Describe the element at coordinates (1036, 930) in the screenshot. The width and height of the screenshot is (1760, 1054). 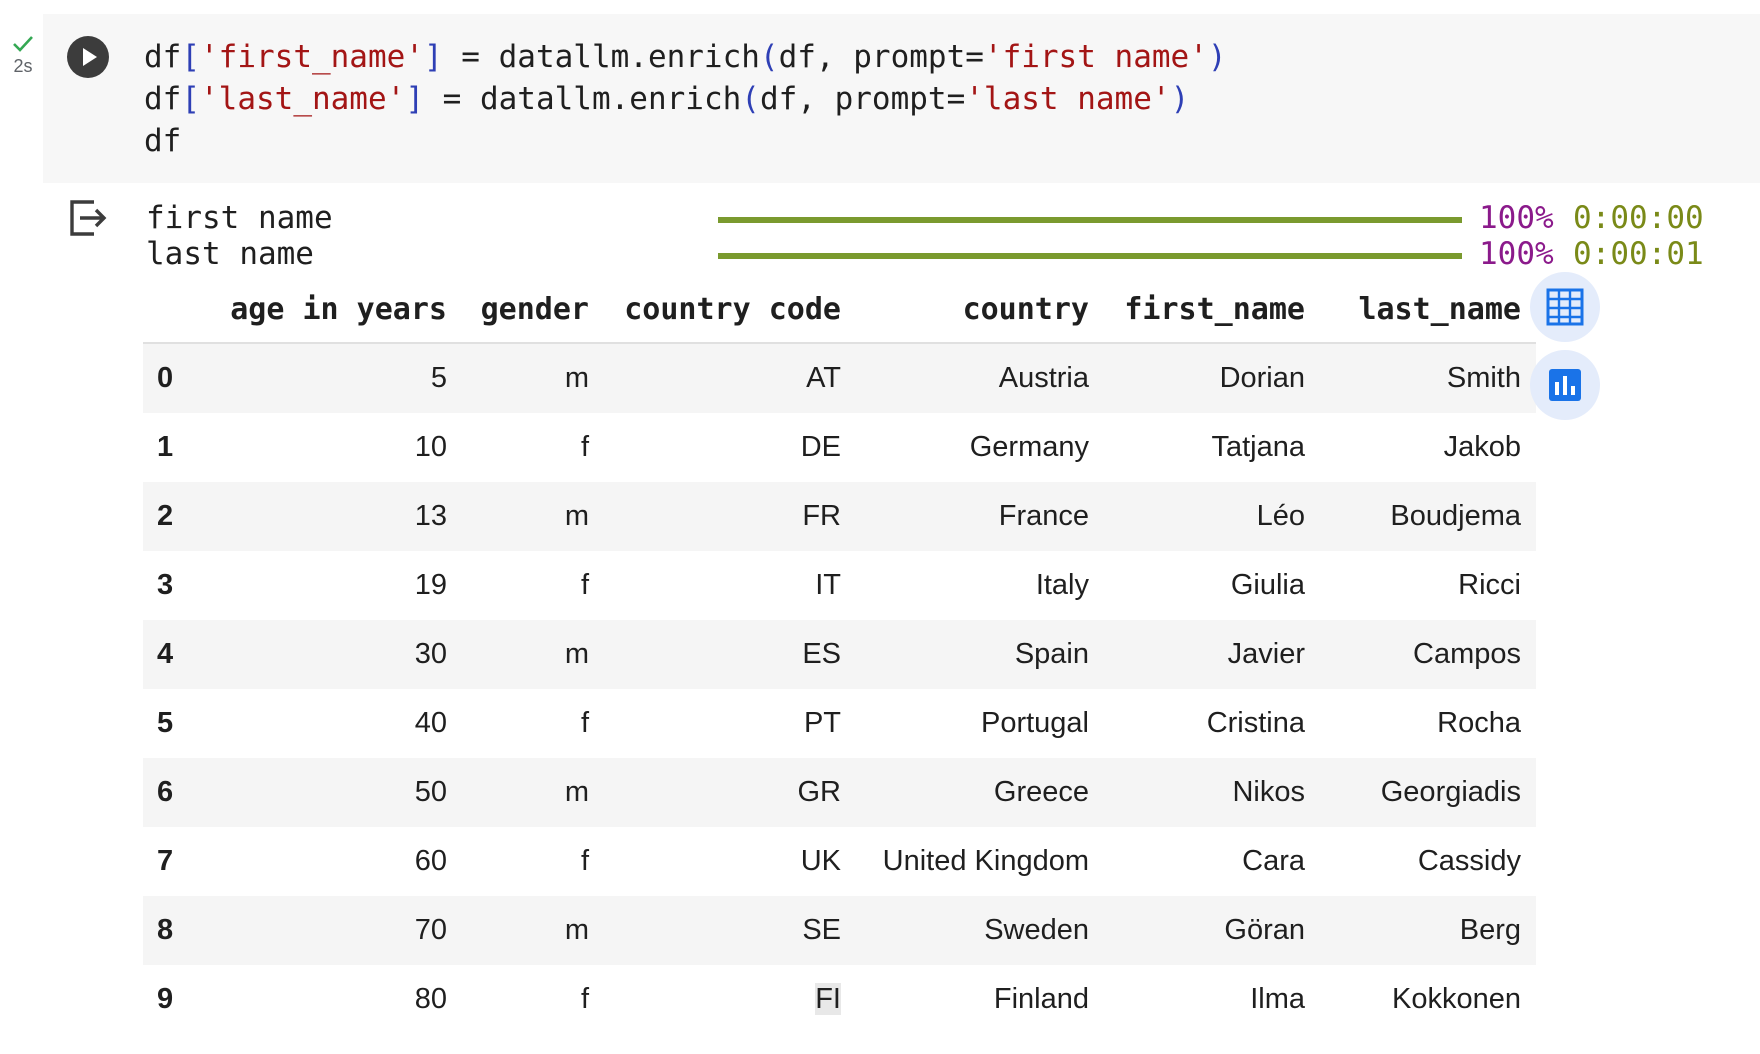
I see `table-cell: Sweden` at that location.